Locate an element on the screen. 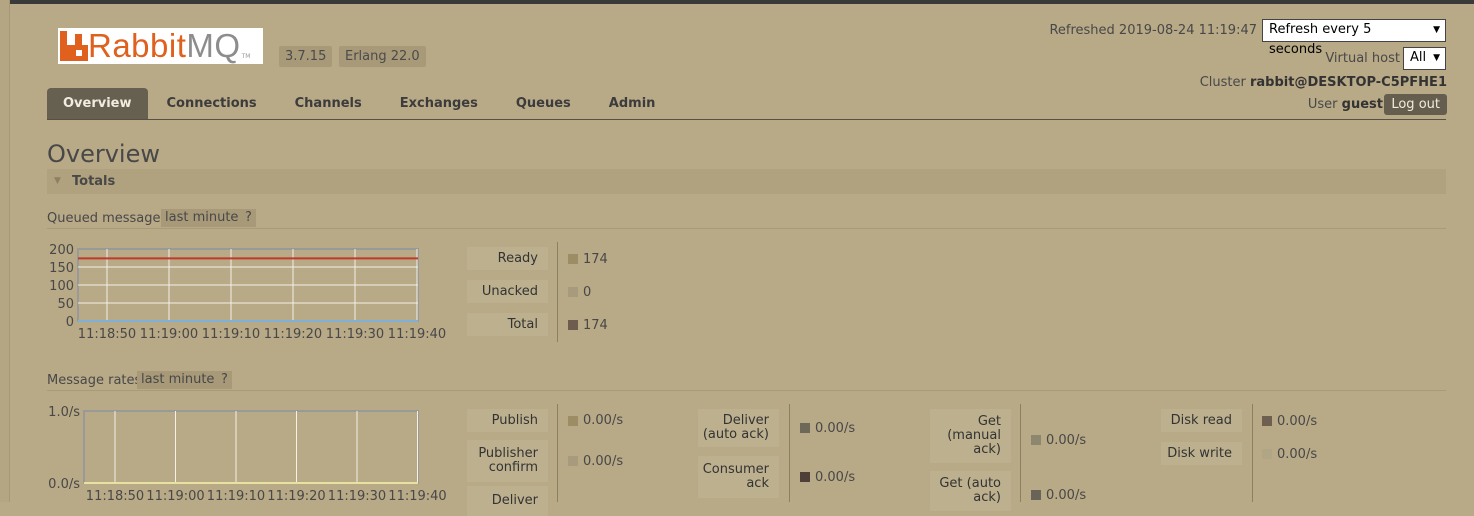 This screenshot has height=516, width=1474. message-rates-header: Message rates last minute ? is located at coordinates (746, 381).